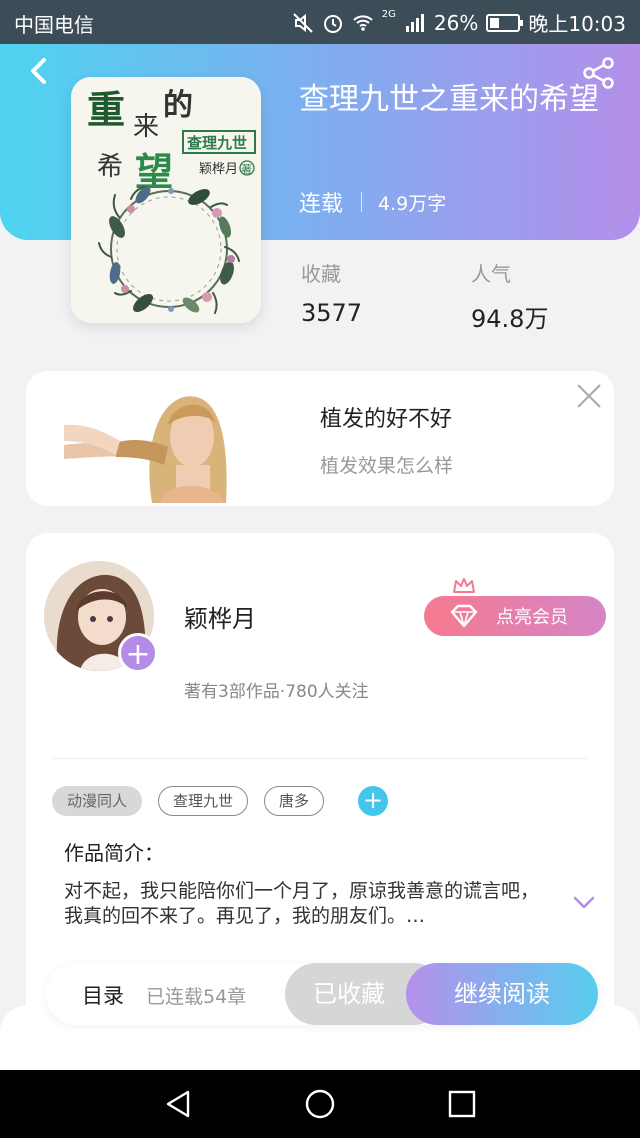  Describe the element at coordinates (462, 1104) in the screenshot. I see `nav-recents-icon` at that location.